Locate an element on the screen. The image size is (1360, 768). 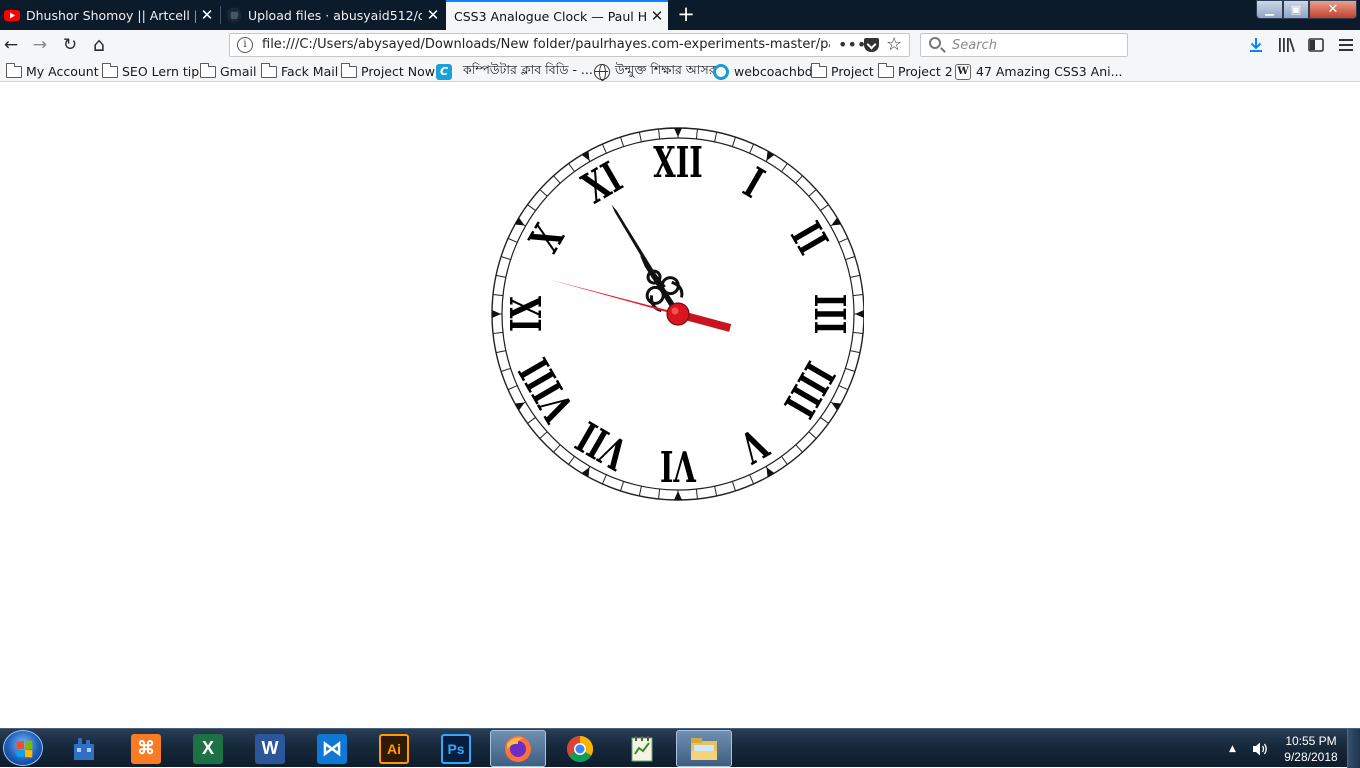
numeral-text: III is located at coordinates (829, 314).